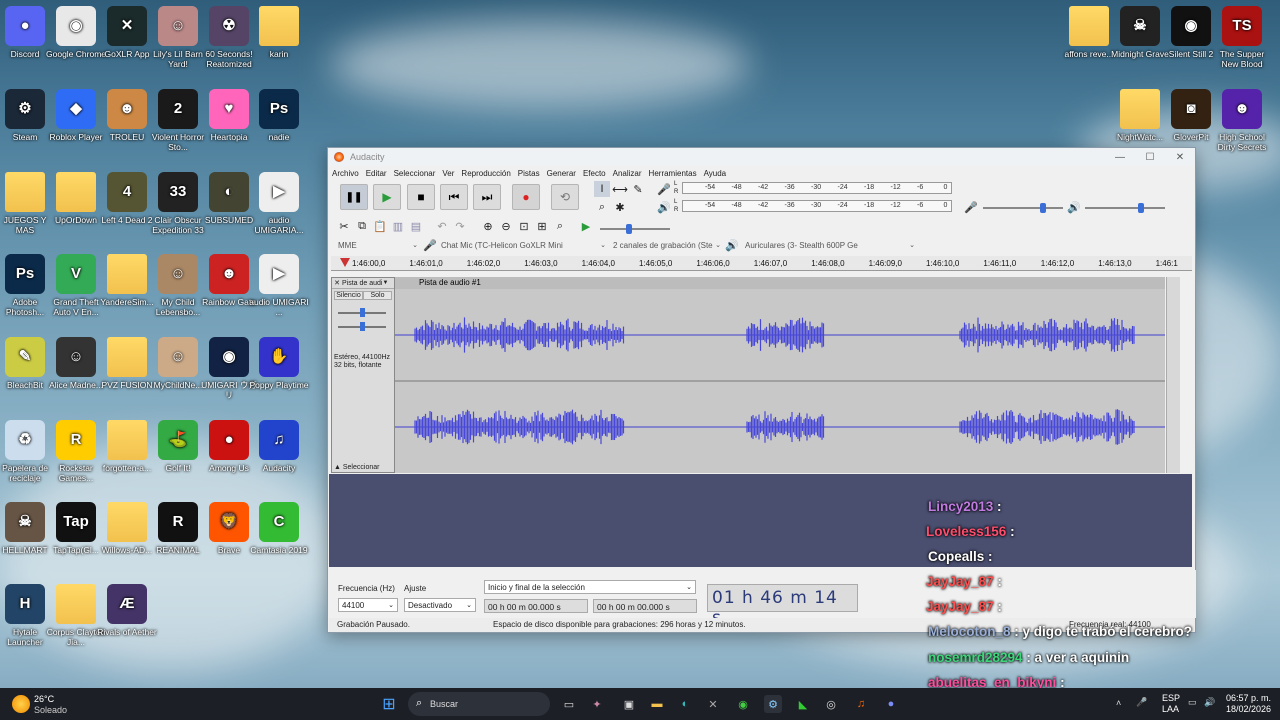 The height and width of the screenshot is (720, 1280). Describe the element at coordinates (536, 606) in the screenshot. I see `selection-start-time: 00 h 00 m 00.000 s` at that location.